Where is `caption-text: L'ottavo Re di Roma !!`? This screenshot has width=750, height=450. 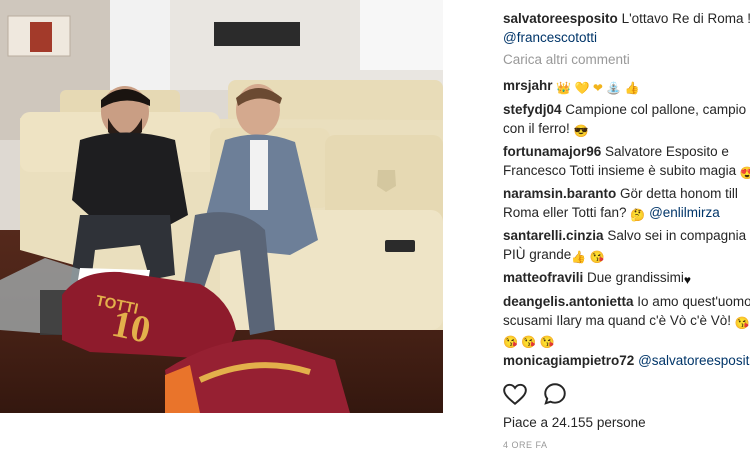
caption-text: L'ottavo Re di Roma !! is located at coordinates (685, 18).